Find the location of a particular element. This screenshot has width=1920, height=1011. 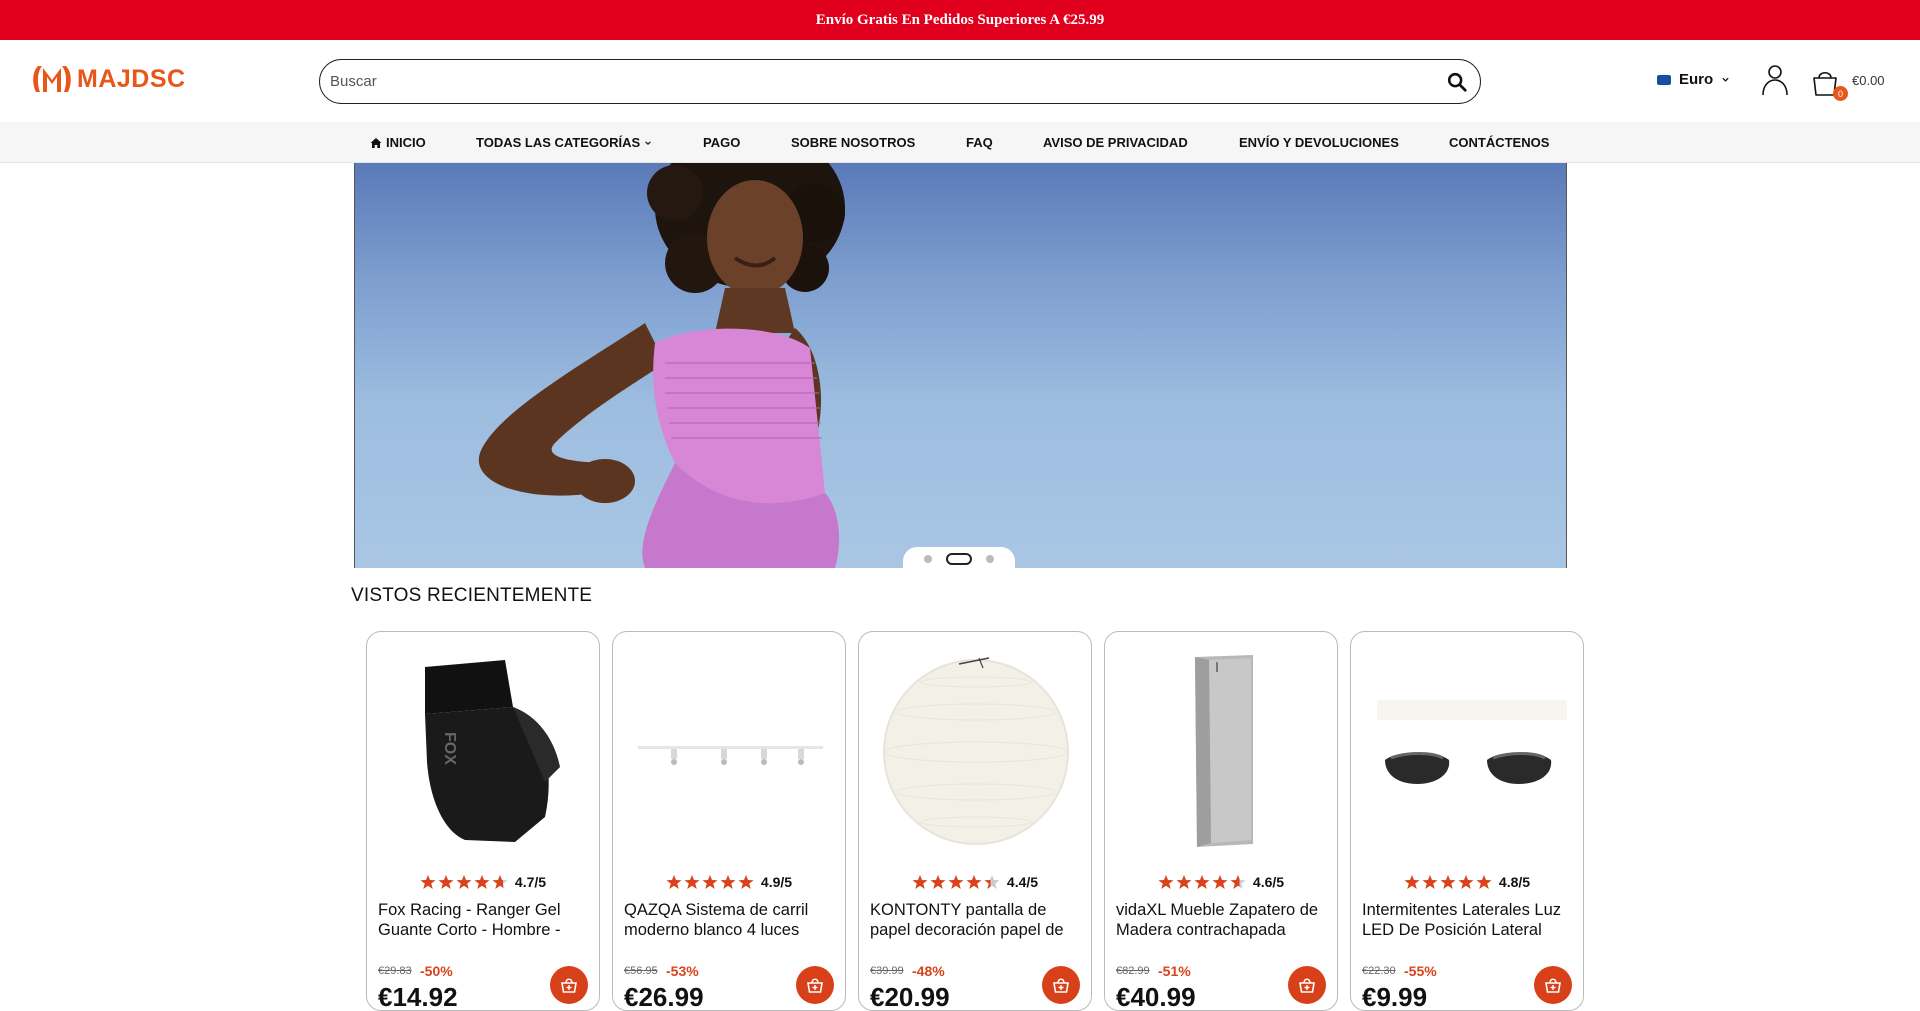

cart-count-badge: 0 is located at coordinates (1840, 93).